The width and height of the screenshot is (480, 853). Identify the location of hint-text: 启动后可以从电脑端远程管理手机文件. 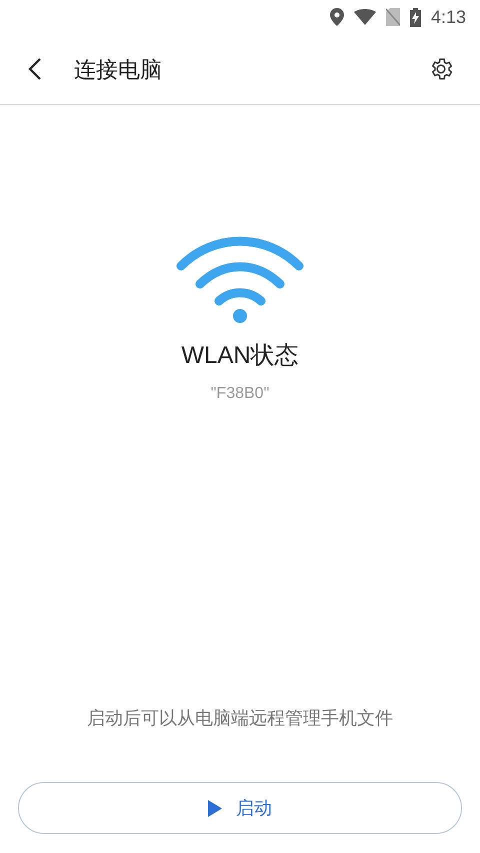
(240, 718).